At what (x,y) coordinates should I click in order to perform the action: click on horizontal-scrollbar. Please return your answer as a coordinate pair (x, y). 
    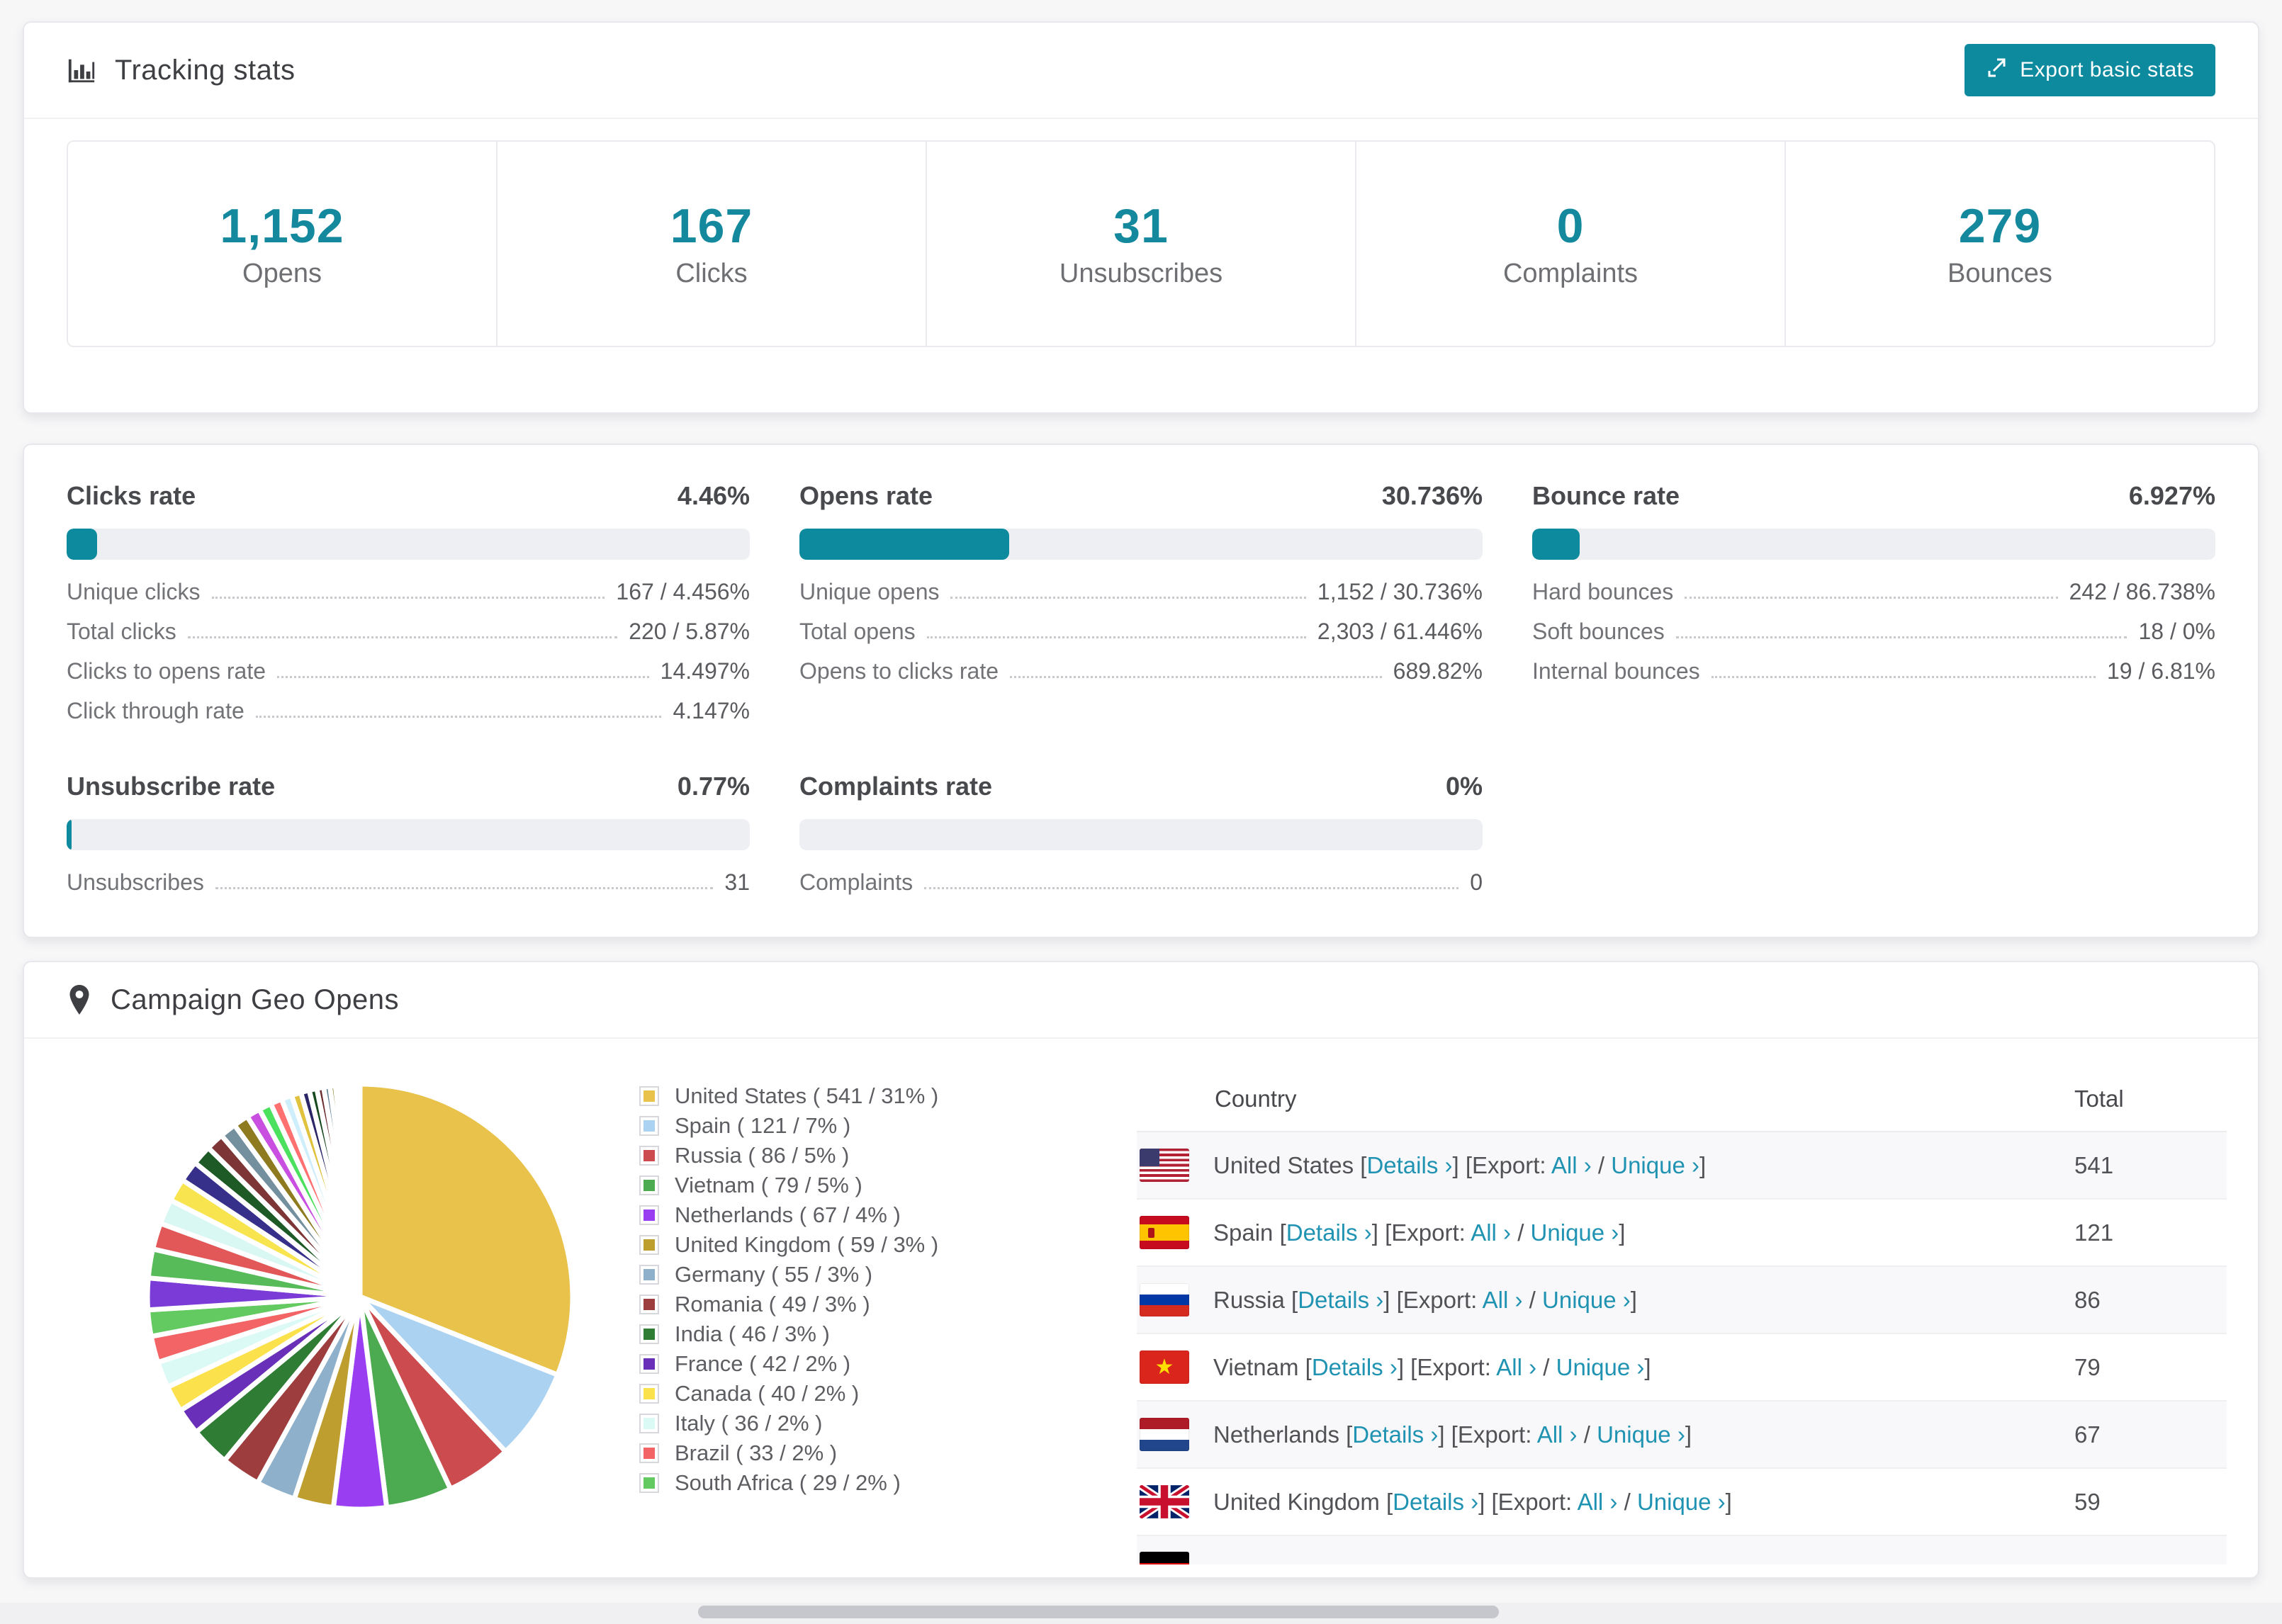
    Looking at the image, I should click on (1098, 1612).